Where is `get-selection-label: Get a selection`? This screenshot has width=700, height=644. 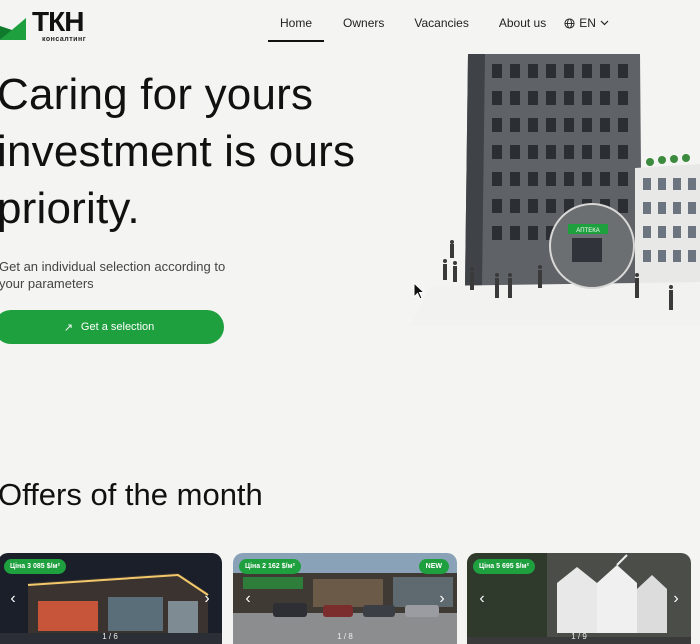 get-selection-label: Get a selection is located at coordinates (117, 327).